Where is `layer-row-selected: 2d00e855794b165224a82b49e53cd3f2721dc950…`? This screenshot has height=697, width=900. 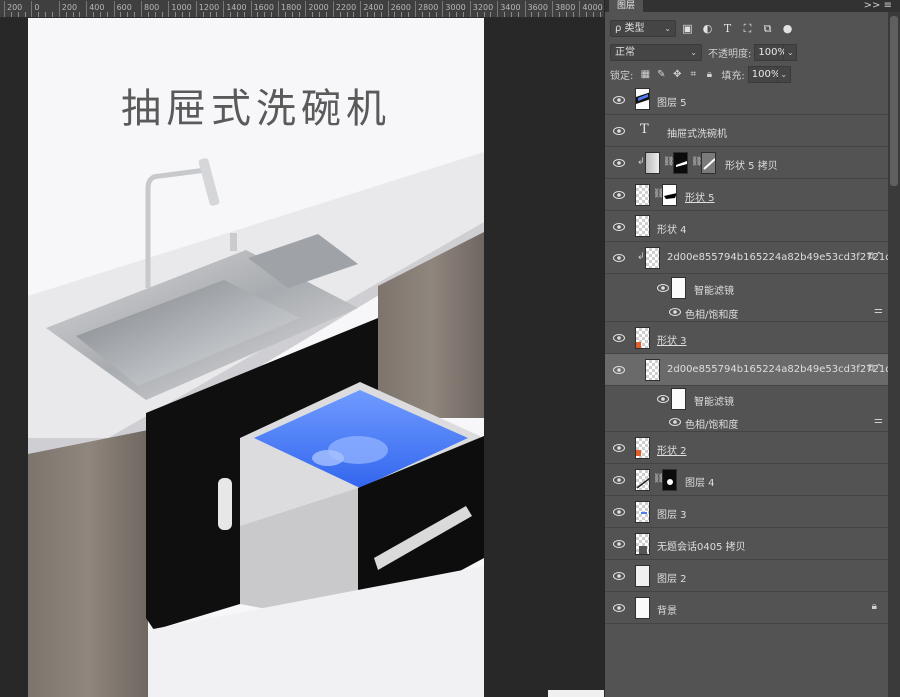 layer-row-selected: 2d00e855794b165224a82b49e53cd3f2721dc950… is located at coordinates (752, 370).